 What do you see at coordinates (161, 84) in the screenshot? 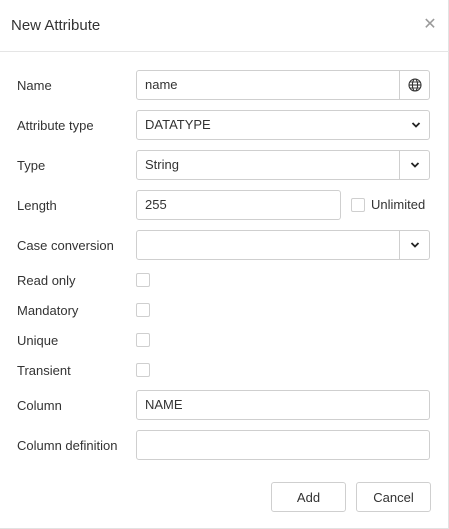
I see `name-value: name` at bounding box center [161, 84].